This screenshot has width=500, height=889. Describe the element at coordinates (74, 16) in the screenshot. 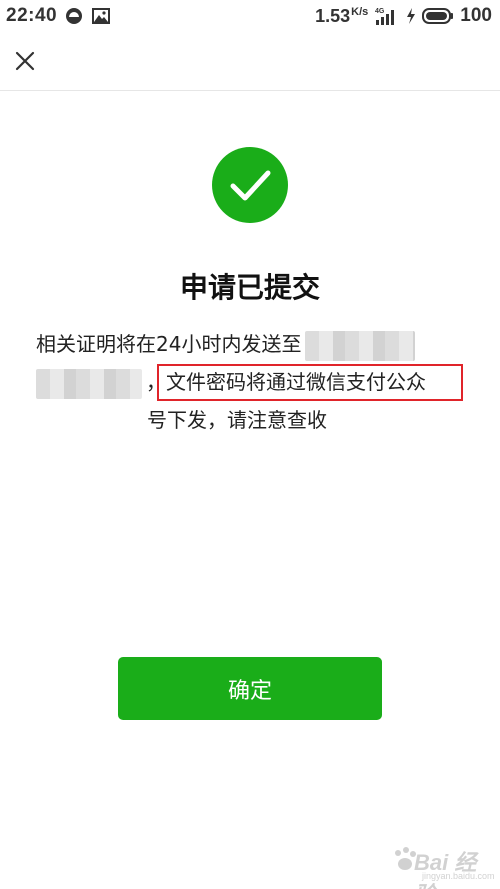

I see `app-notification-icon` at that location.